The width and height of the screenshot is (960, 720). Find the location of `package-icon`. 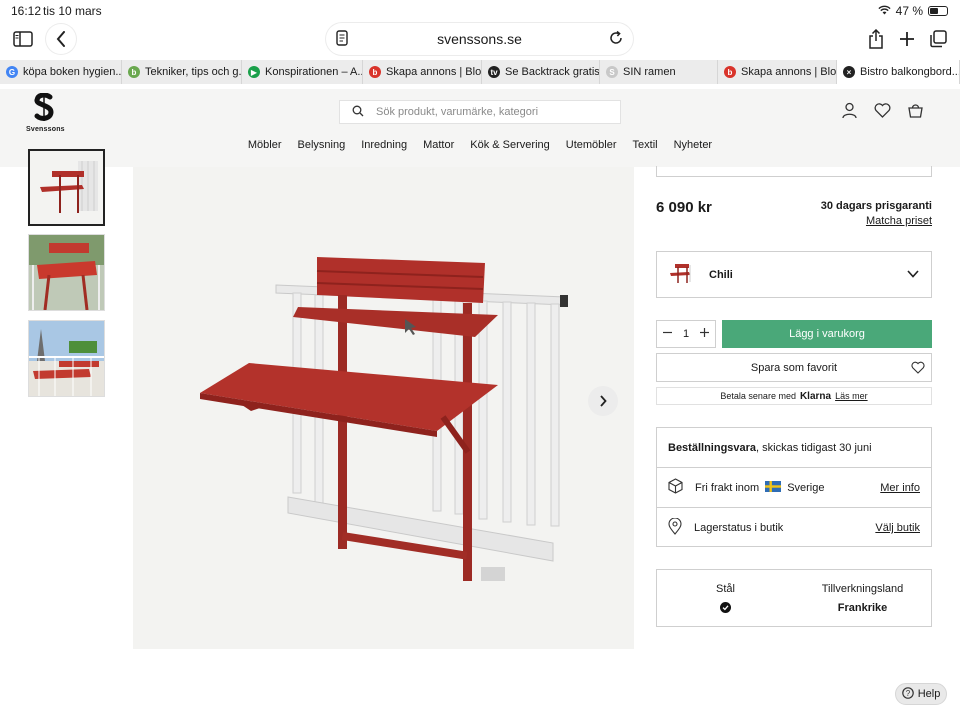

package-icon is located at coordinates (675, 487).